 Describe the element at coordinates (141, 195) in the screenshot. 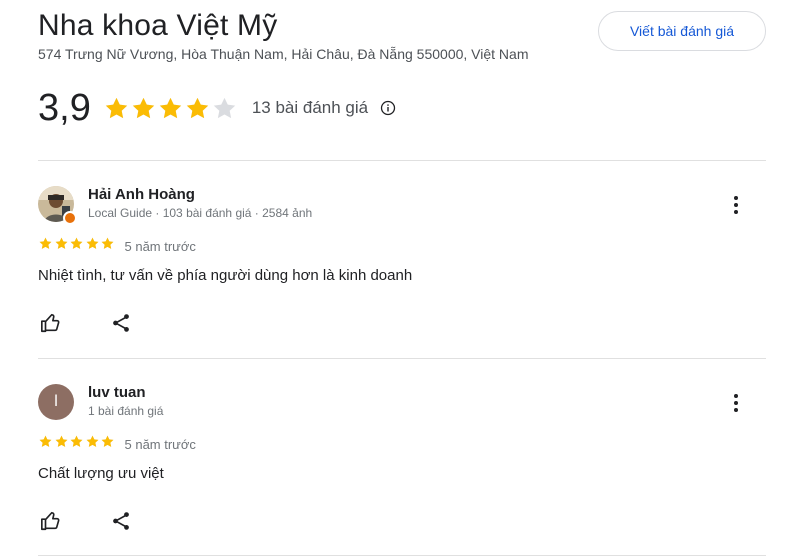

I see `reviewer-name: Hải Anh Hoàng` at that location.